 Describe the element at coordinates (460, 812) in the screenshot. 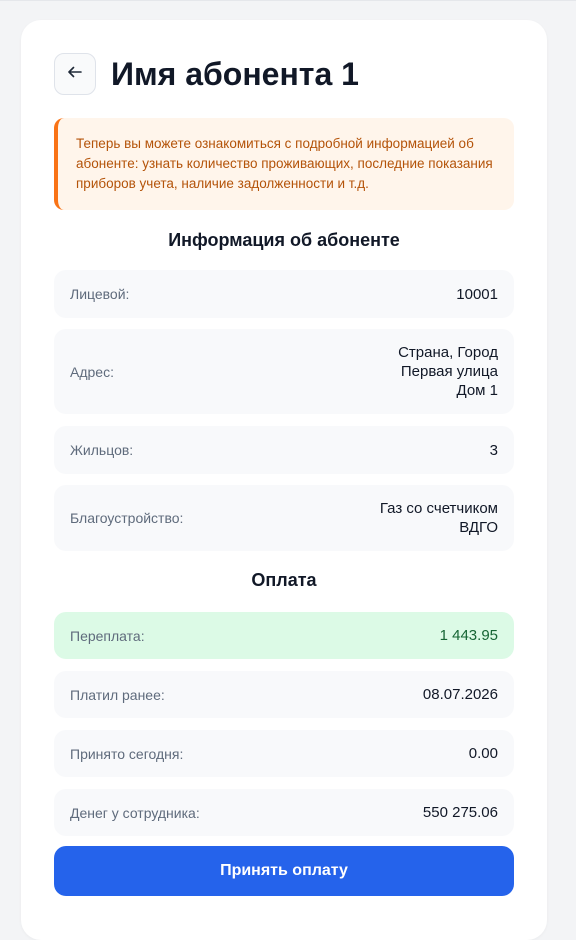

I see `employee-money-value: 550 275.06` at that location.